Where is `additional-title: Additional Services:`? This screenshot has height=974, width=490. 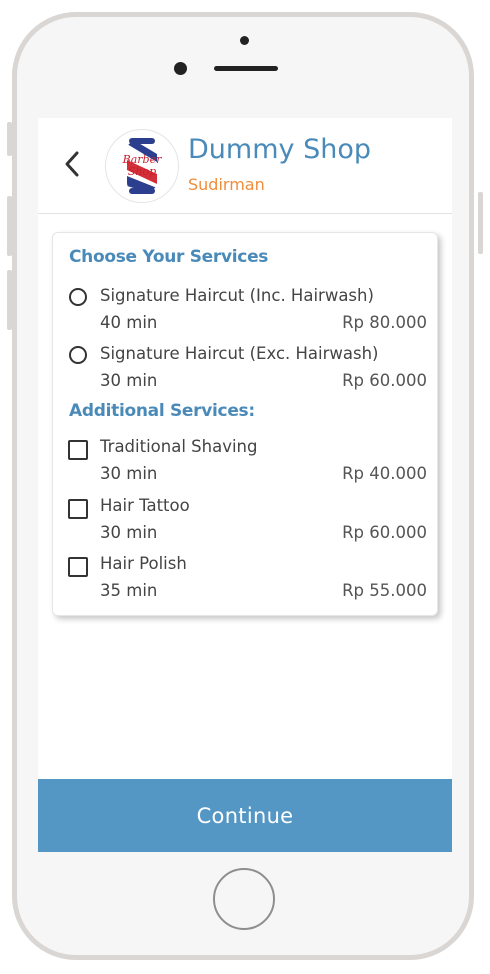
additional-title: Additional Services: is located at coordinates (162, 411).